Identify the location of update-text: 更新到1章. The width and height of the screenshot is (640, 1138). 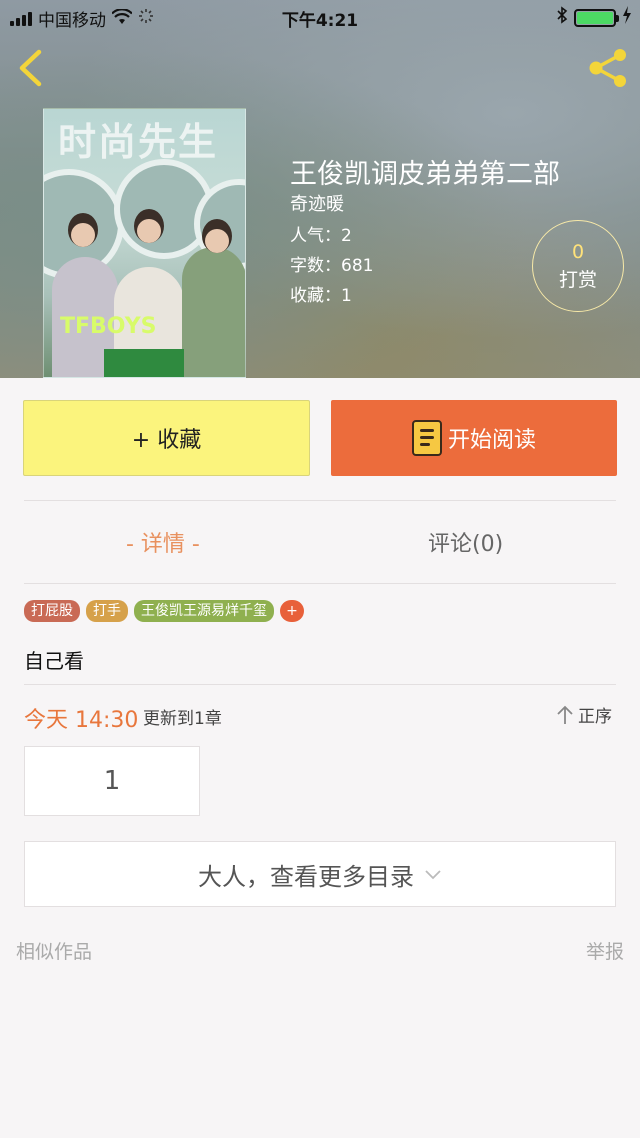
(182, 719).